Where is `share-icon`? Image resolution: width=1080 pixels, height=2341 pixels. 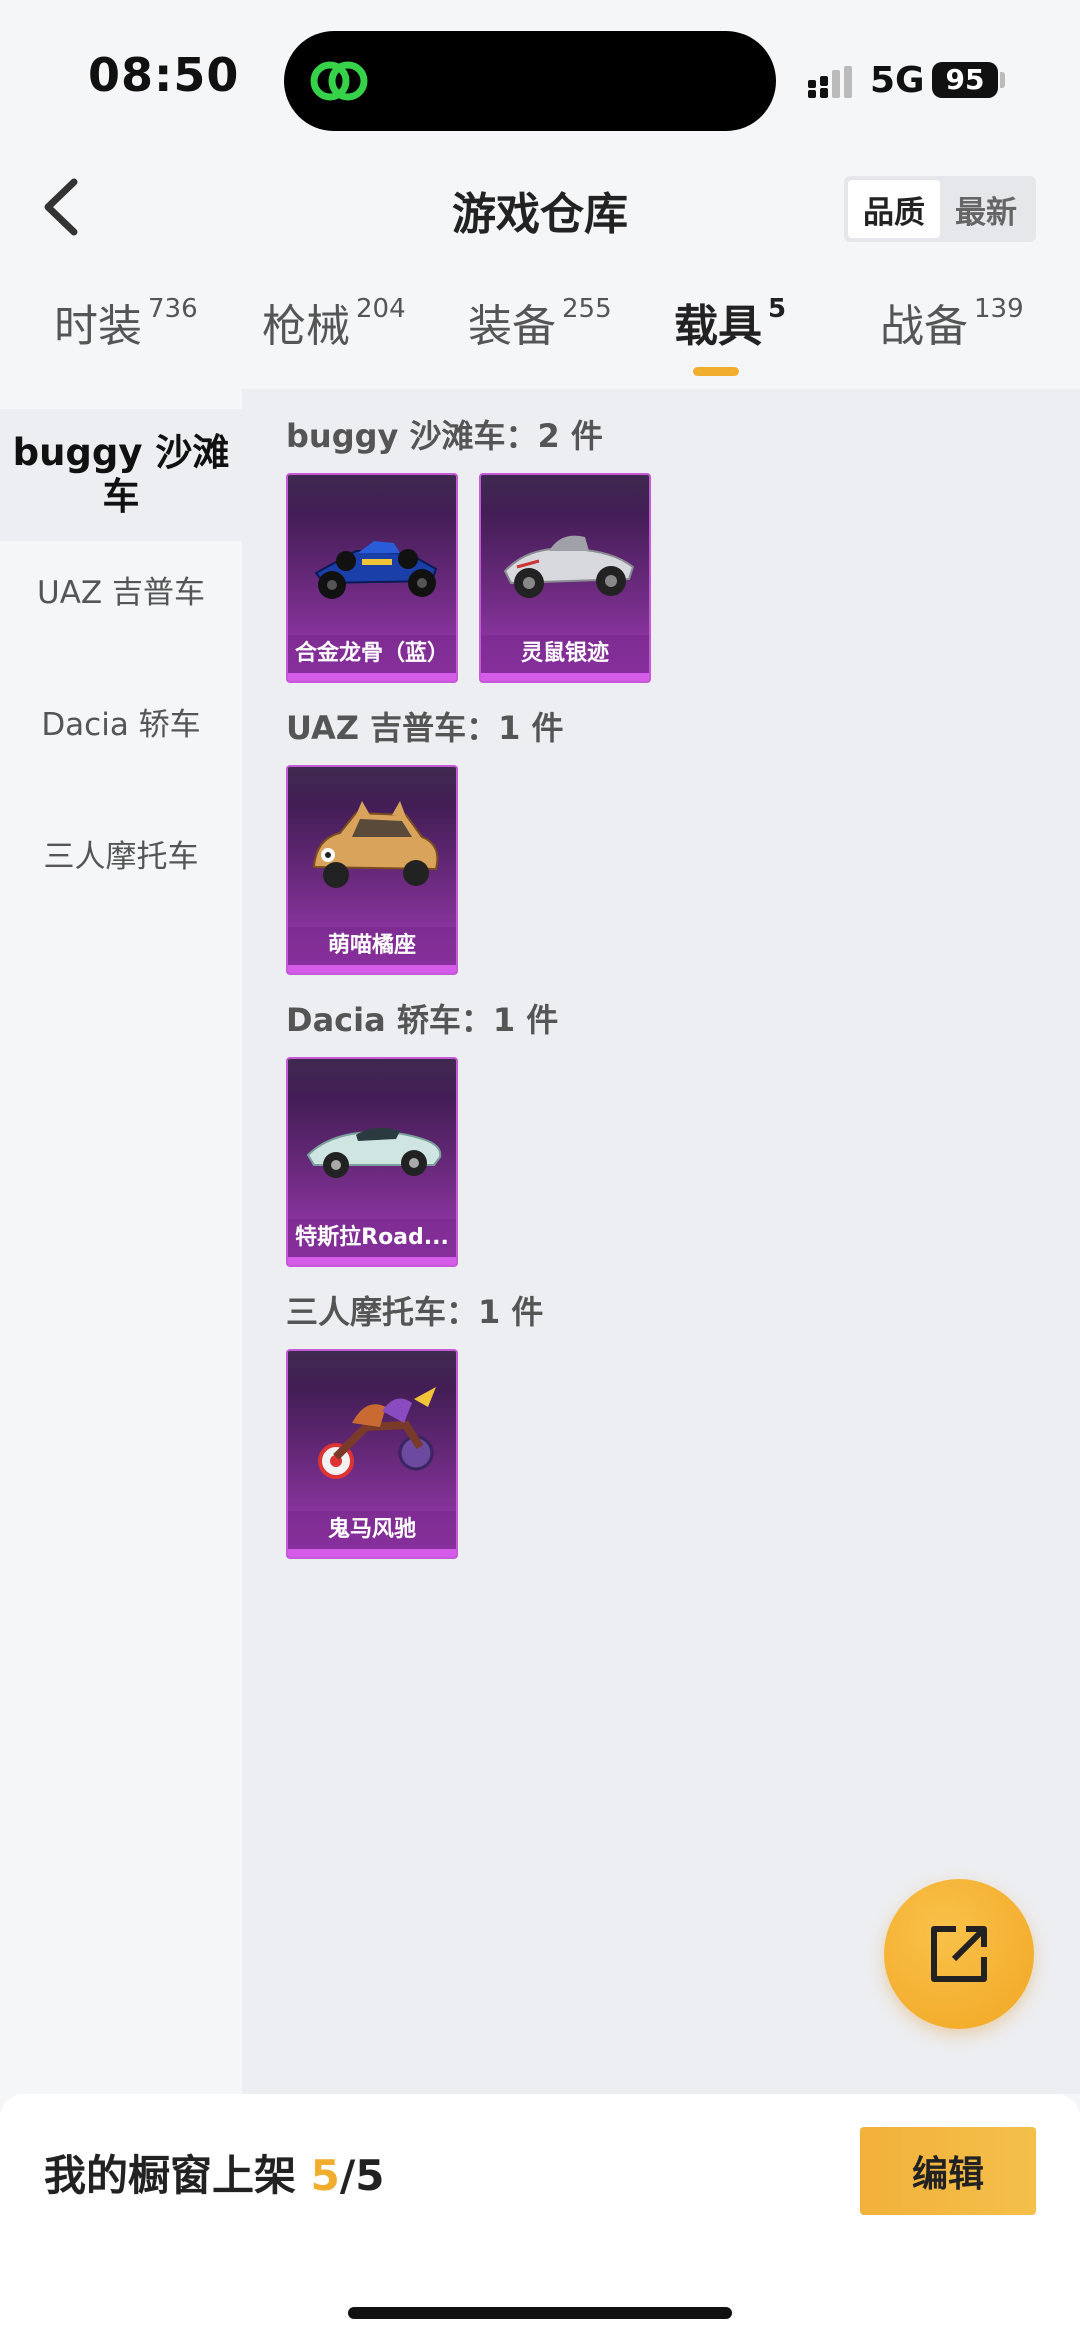 share-icon is located at coordinates (959, 1954).